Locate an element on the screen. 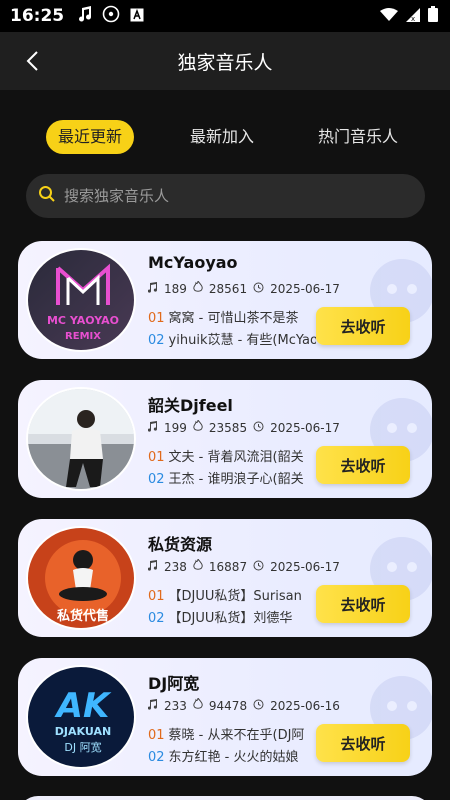  play-count: 28561 is located at coordinates (228, 288).